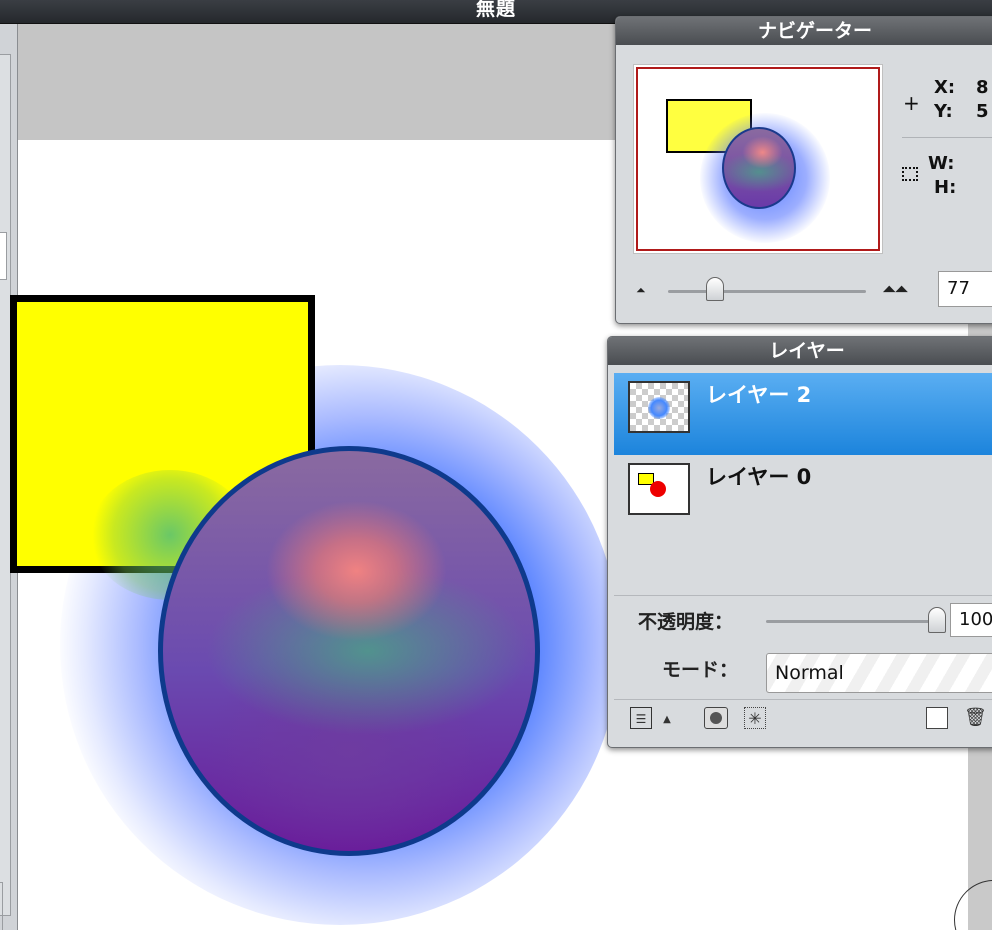 Image resolution: width=992 pixels, height=930 pixels. What do you see at coordinates (971, 620) in the screenshot?
I see `opacity-input: 100` at bounding box center [971, 620].